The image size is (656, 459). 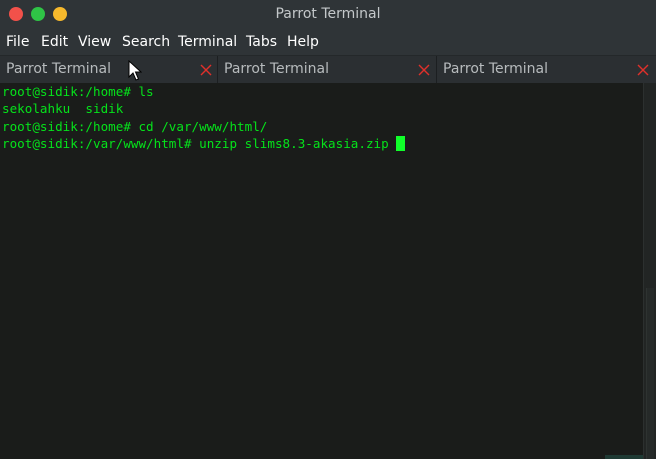 What do you see at coordinates (650, 373) in the screenshot?
I see `scrollbar-thumb` at bounding box center [650, 373].